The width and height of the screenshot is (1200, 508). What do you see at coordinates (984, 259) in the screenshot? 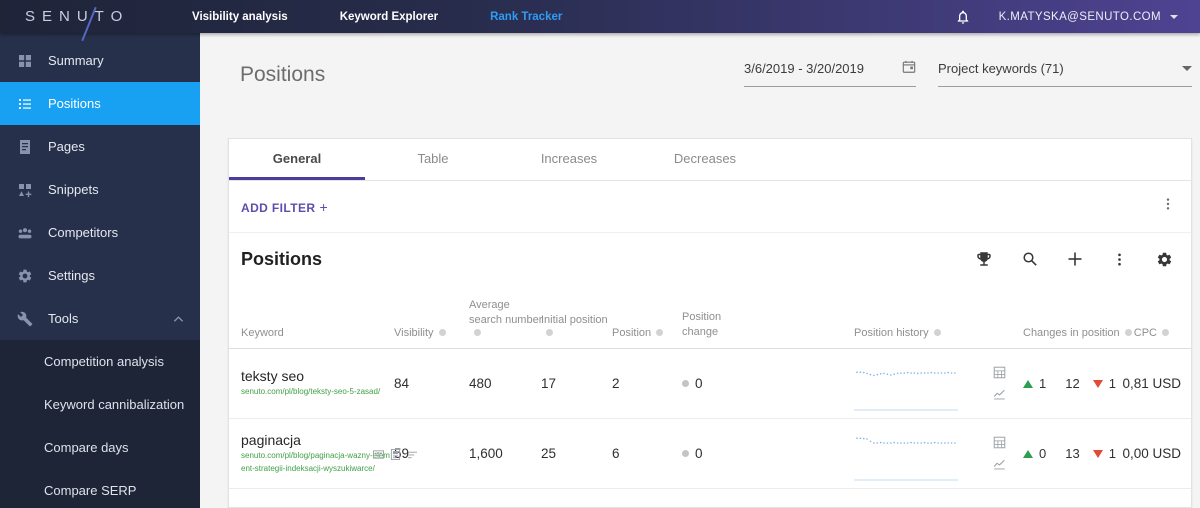
I see `trophy-icon` at bounding box center [984, 259].